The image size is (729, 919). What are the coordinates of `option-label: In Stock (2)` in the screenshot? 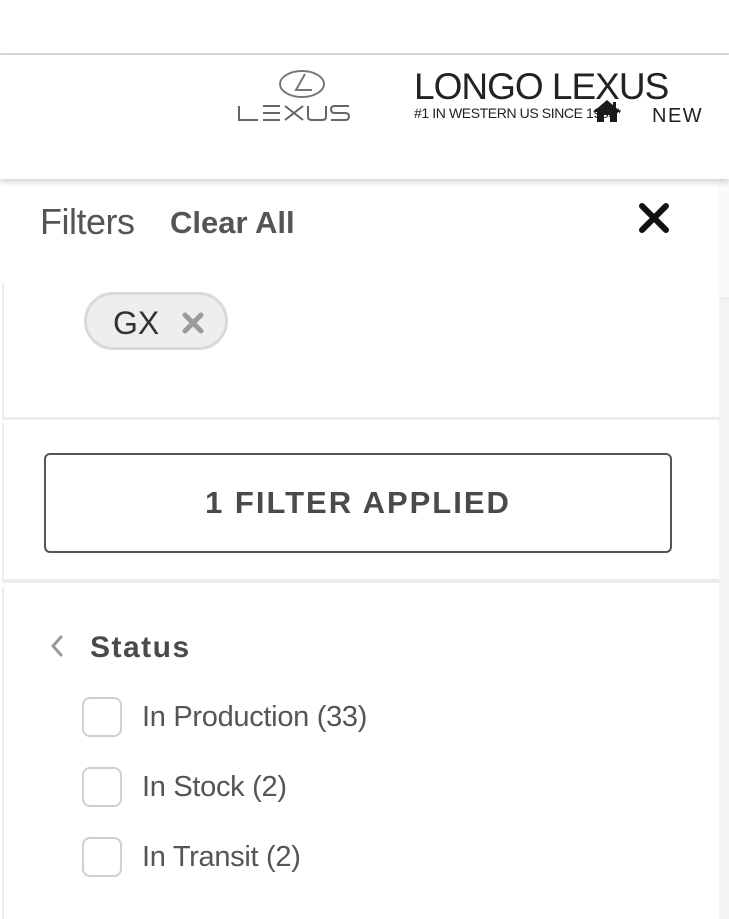 It's located at (214, 787).